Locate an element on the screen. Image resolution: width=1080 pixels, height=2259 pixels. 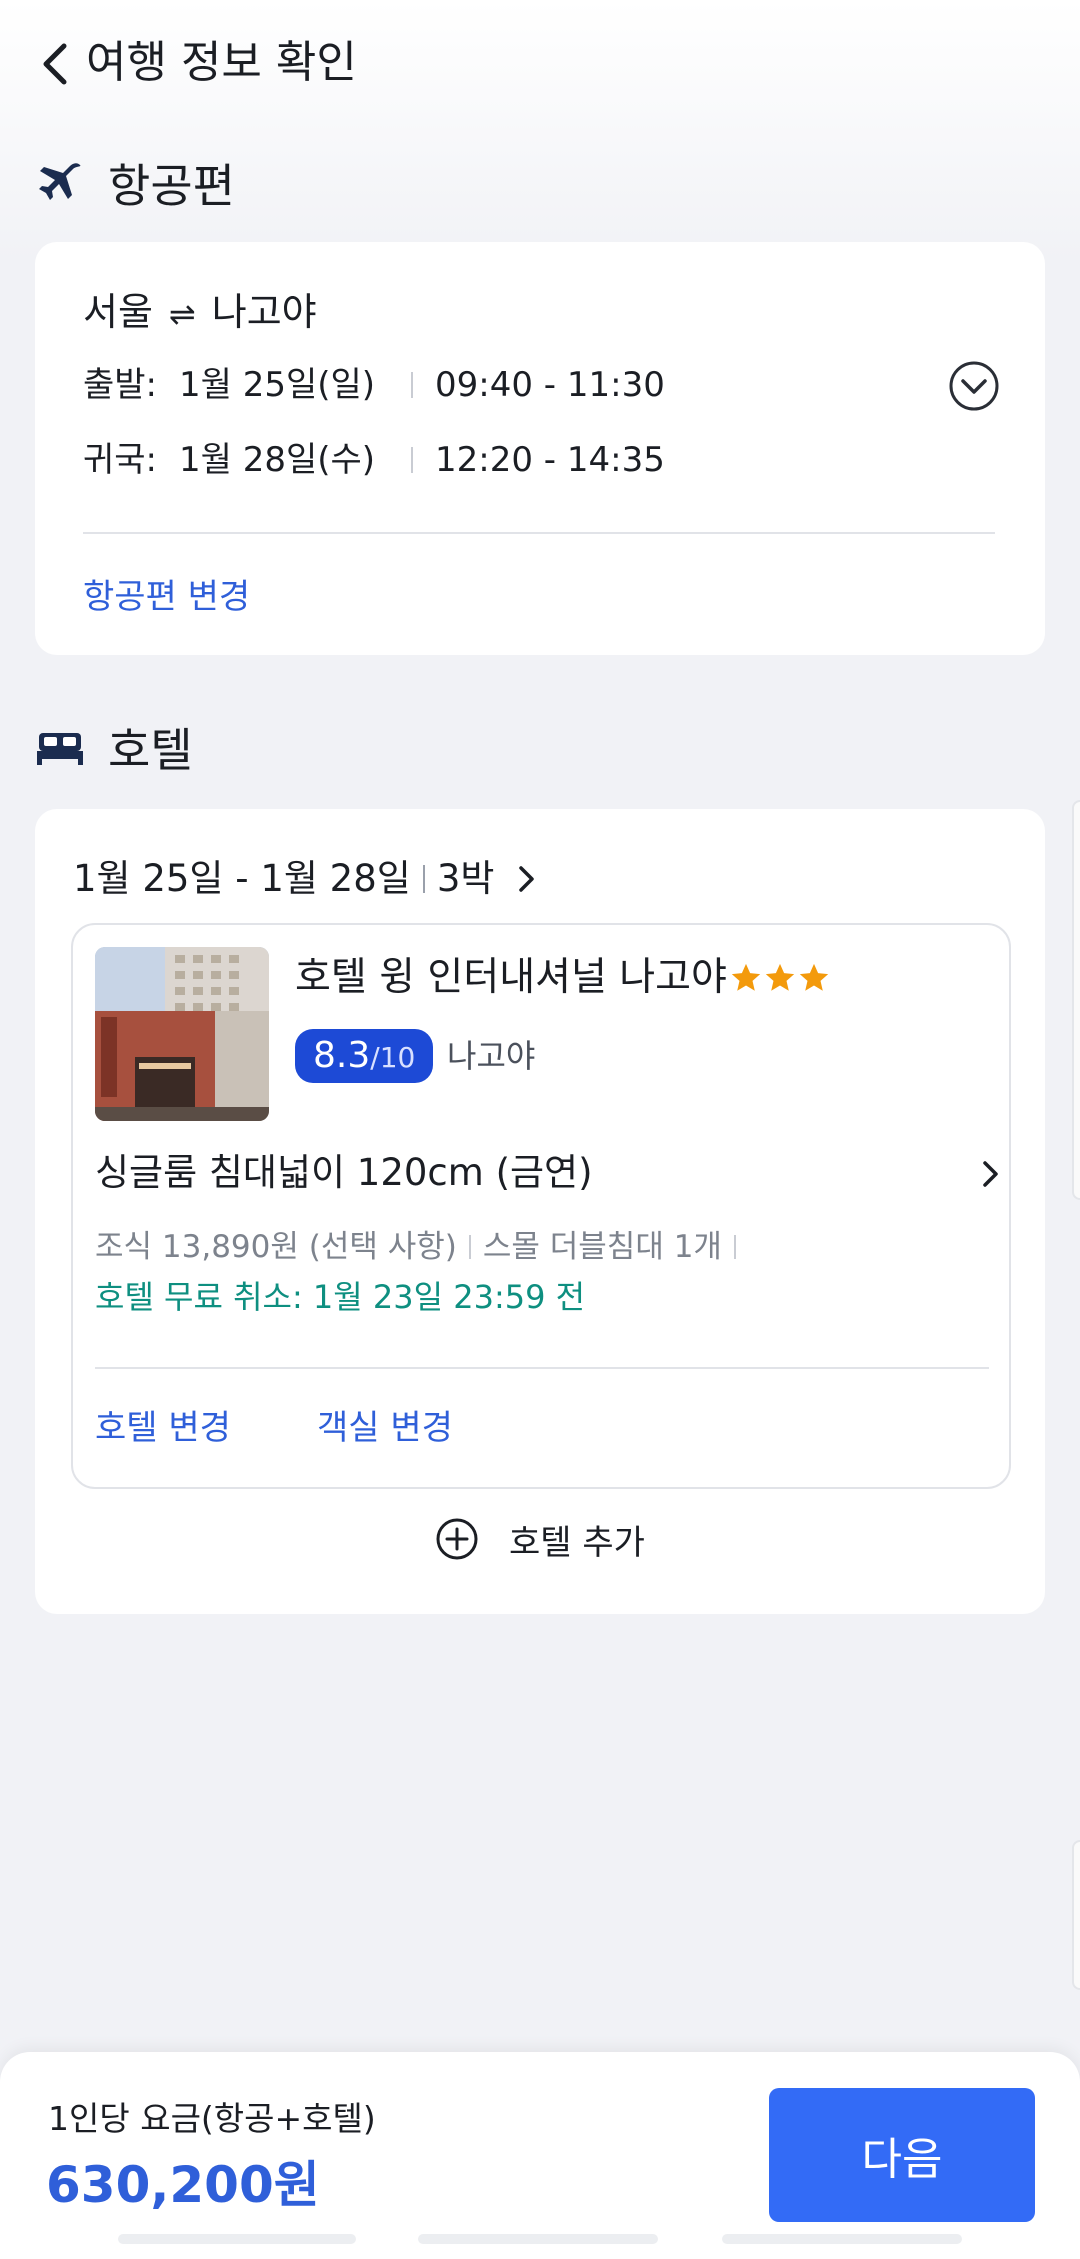
bottom-price-bar: 1인당 요금(항공+호텔) 630,200원 다음 is located at coordinates (540, 2155).